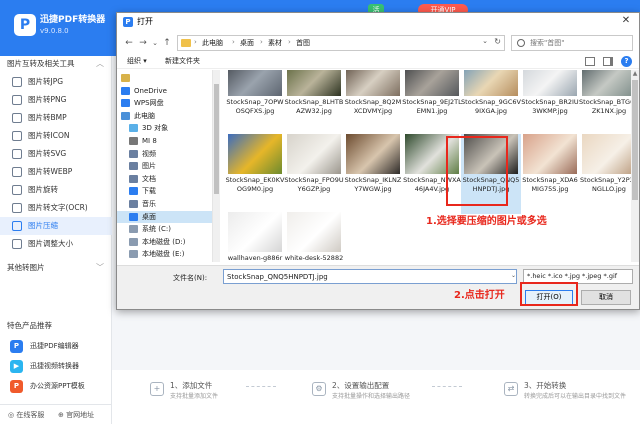 The width and height of the screenshot is (640, 424). I want to click on featured-product-label: 办公资源PPT模板, so click(57, 386).